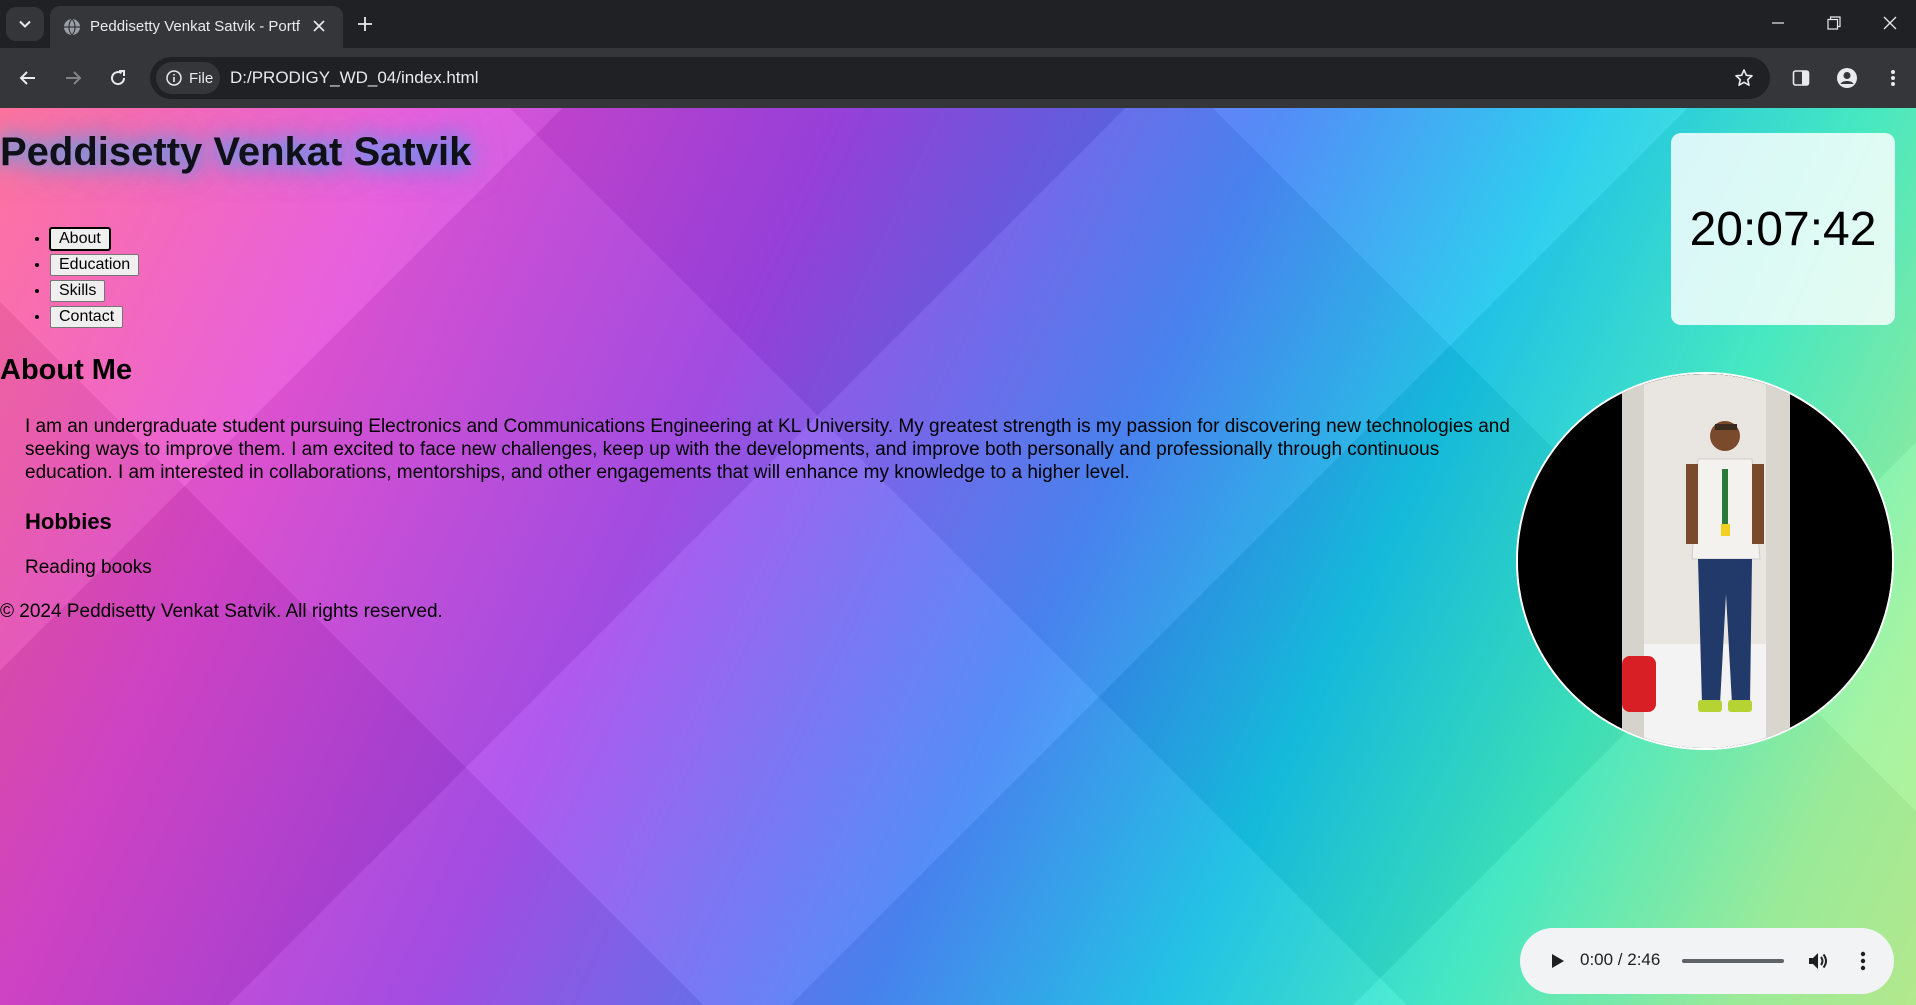 The height and width of the screenshot is (1005, 1916). What do you see at coordinates (1557, 961) in the screenshot?
I see `play-icon` at bounding box center [1557, 961].